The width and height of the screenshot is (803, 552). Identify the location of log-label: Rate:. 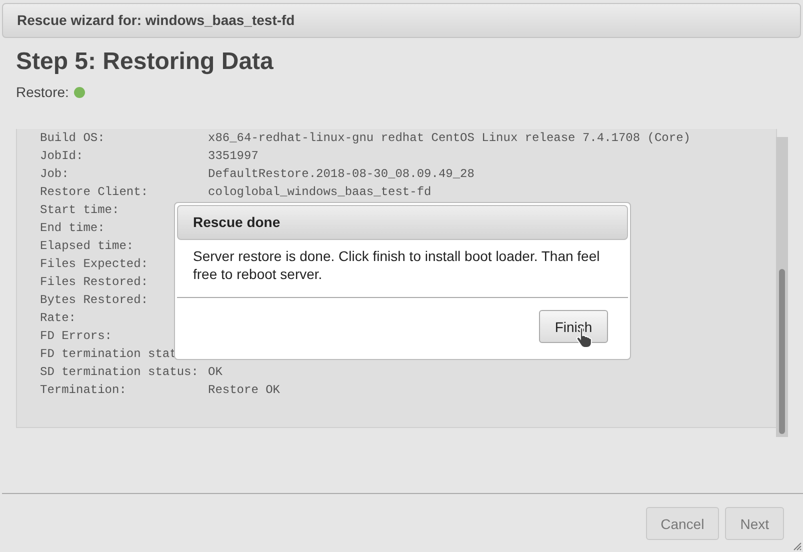
(59, 318).